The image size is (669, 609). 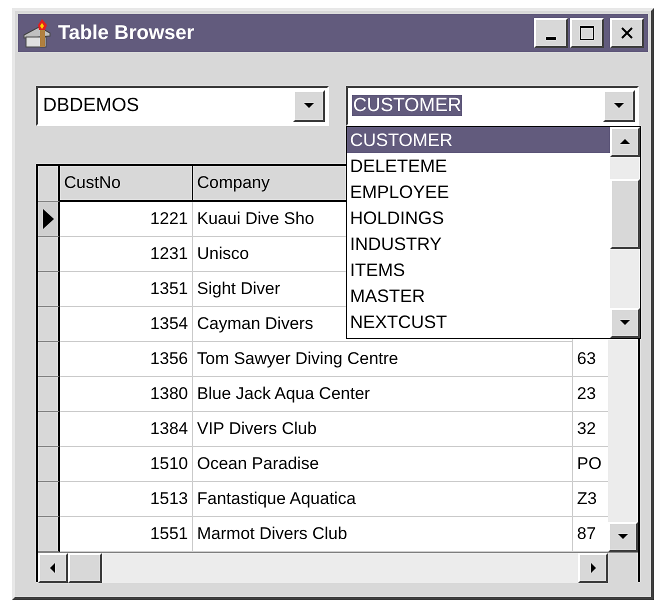 I want to click on list-item: HOLDINGS, so click(x=478, y=218).